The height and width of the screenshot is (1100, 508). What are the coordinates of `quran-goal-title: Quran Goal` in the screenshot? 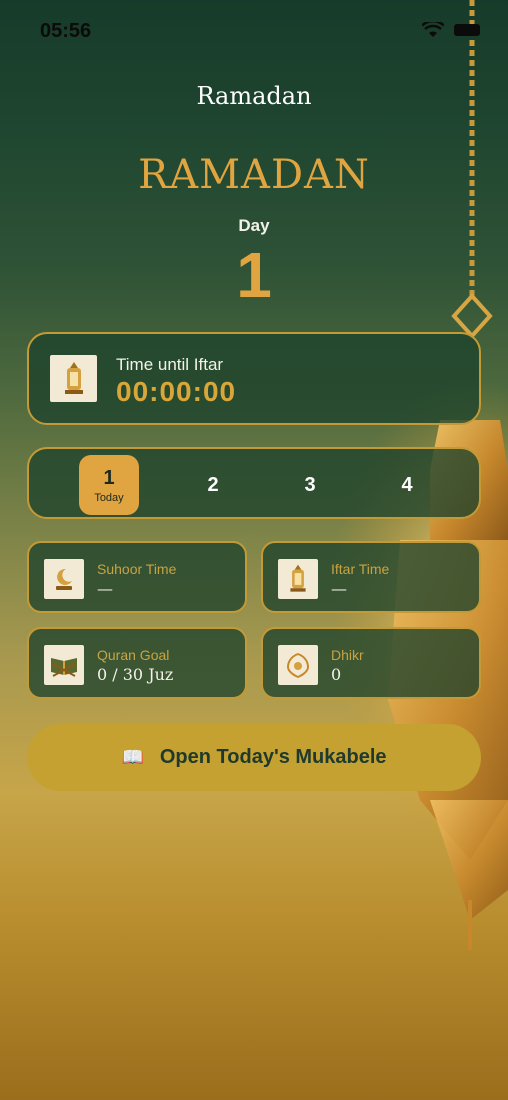 It's located at (133, 655).